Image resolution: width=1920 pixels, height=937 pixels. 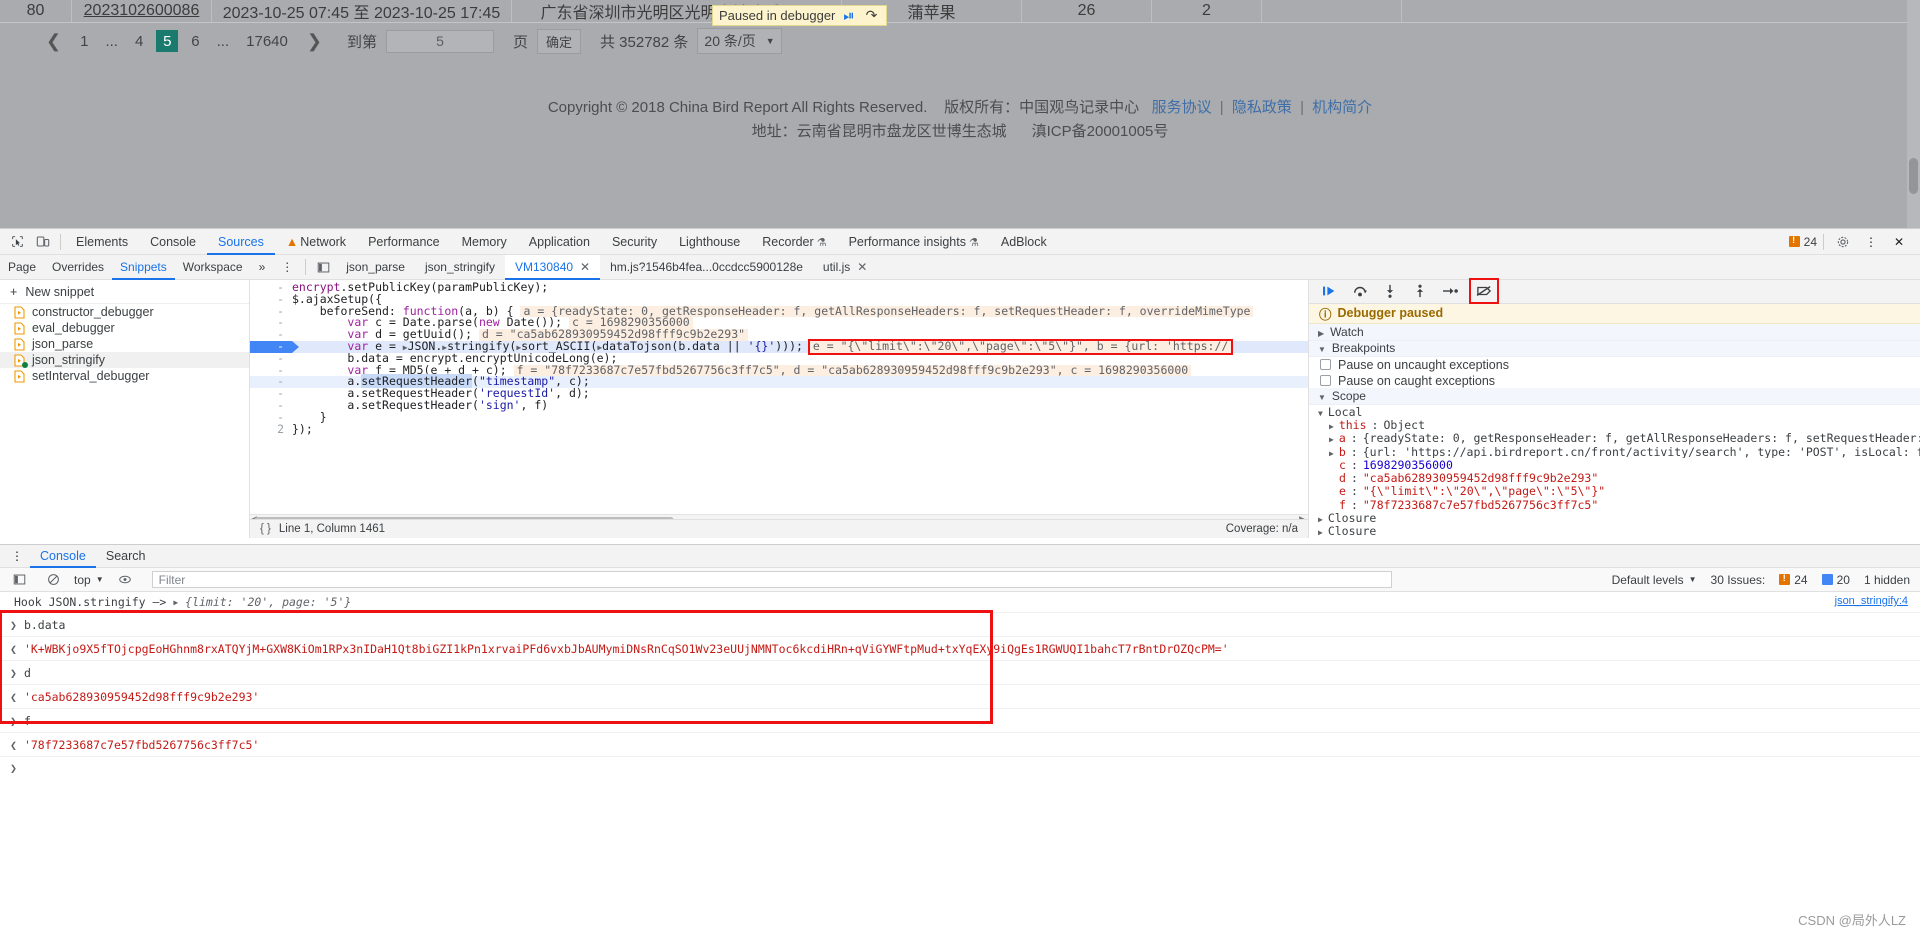 What do you see at coordinates (53, 580) in the screenshot?
I see `clear-console-icon` at bounding box center [53, 580].